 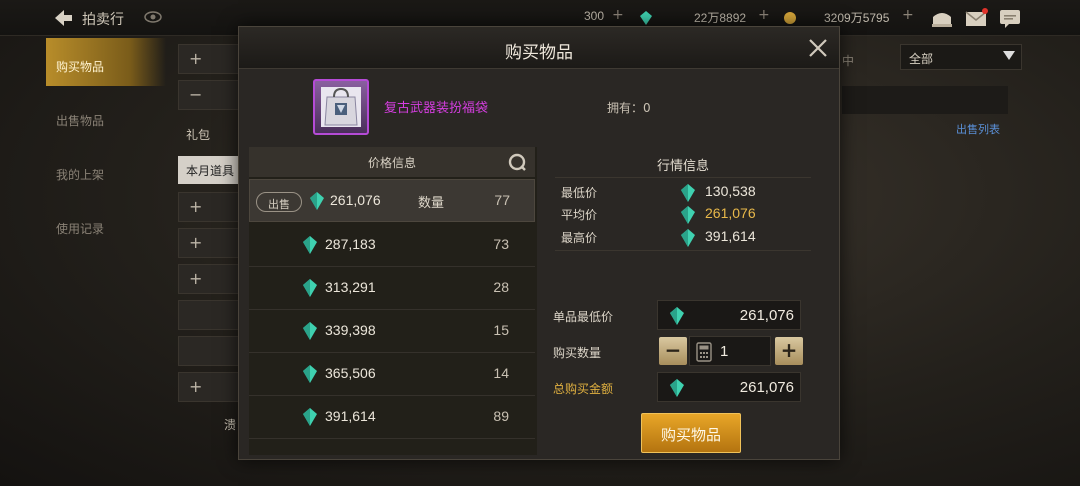 What do you see at coordinates (730, 236) in the screenshot?
I see `max-price-value: 391,614` at bounding box center [730, 236].